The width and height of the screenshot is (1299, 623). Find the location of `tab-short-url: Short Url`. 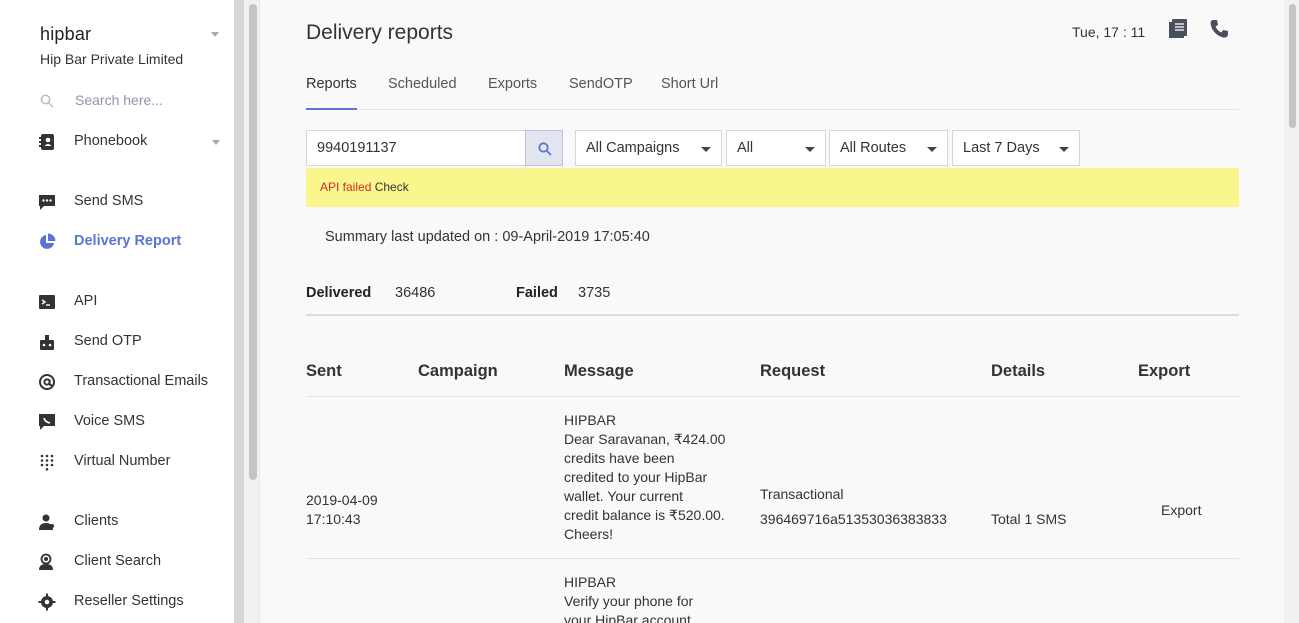

tab-short-url: Short Url is located at coordinates (689, 93).